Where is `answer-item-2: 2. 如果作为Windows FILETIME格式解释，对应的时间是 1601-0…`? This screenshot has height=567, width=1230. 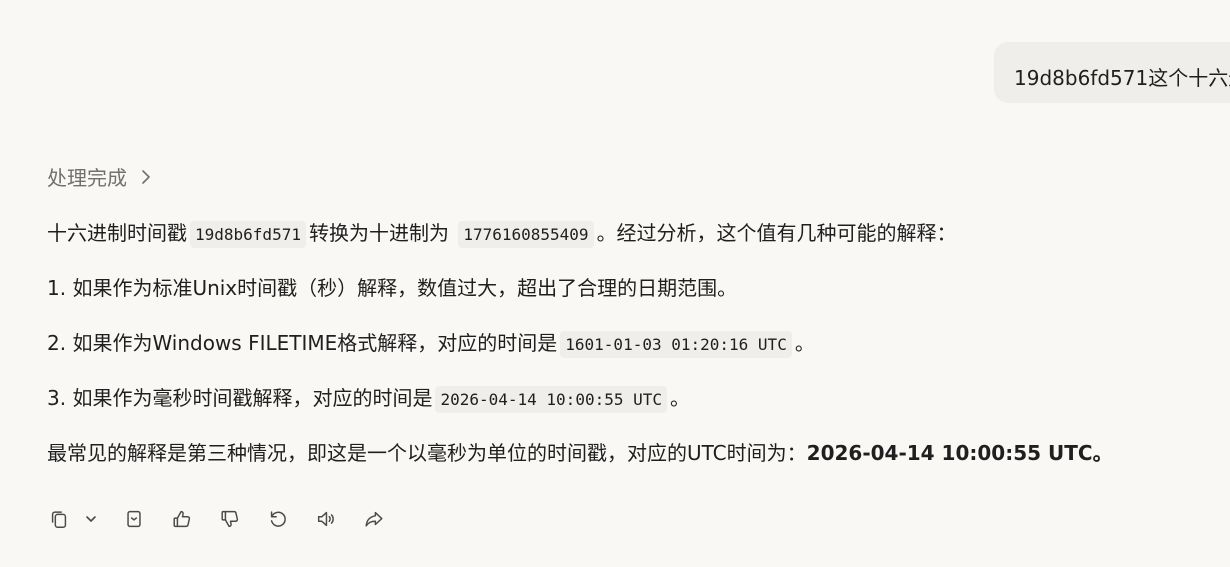
answer-item-2: 2. 如果作为Windows FILETIME格式解释，对应的时间是 1601-0… is located at coordinates (637, 343).